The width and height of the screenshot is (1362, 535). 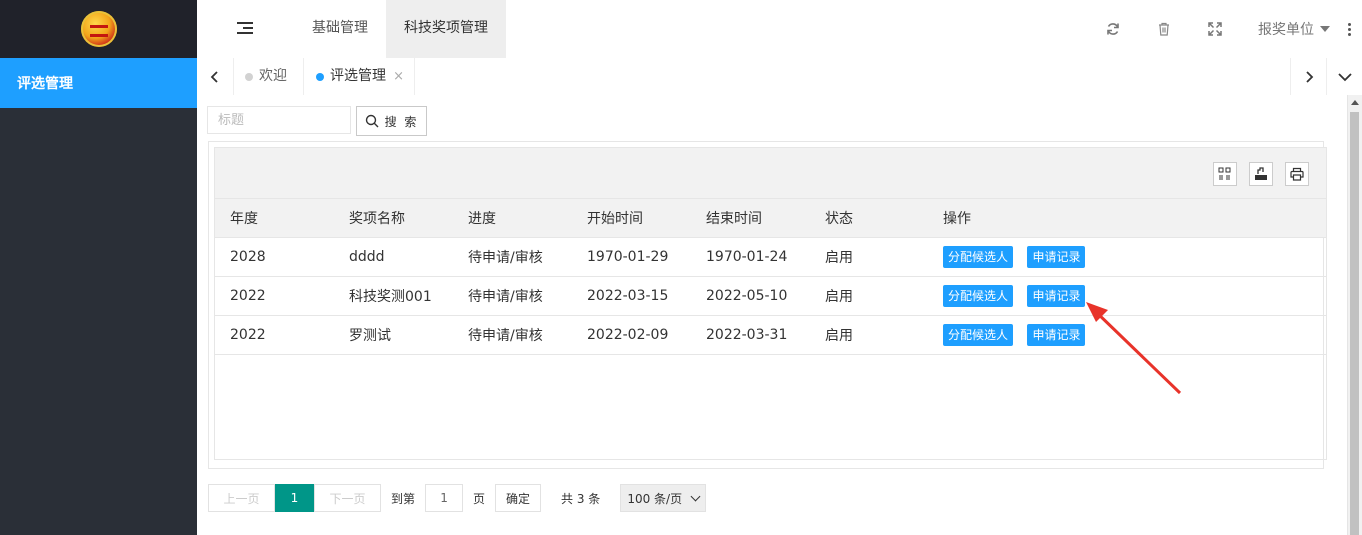 I want to click on pagination: 上一页 1 下一页 到第 页 确定 共 3 条 100 条/页, so click(x=457, y=498).